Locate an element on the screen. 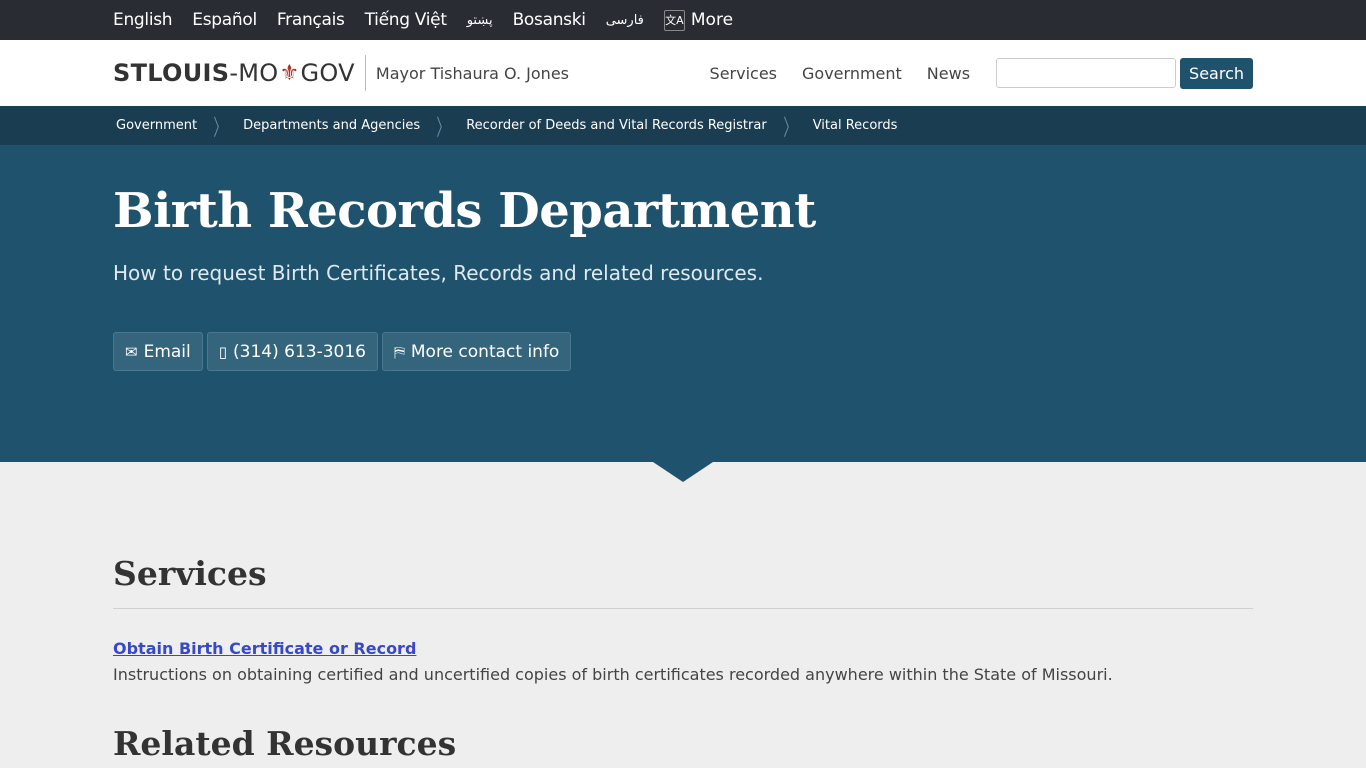  lang-french: Français is located at coordinates (311, 20).